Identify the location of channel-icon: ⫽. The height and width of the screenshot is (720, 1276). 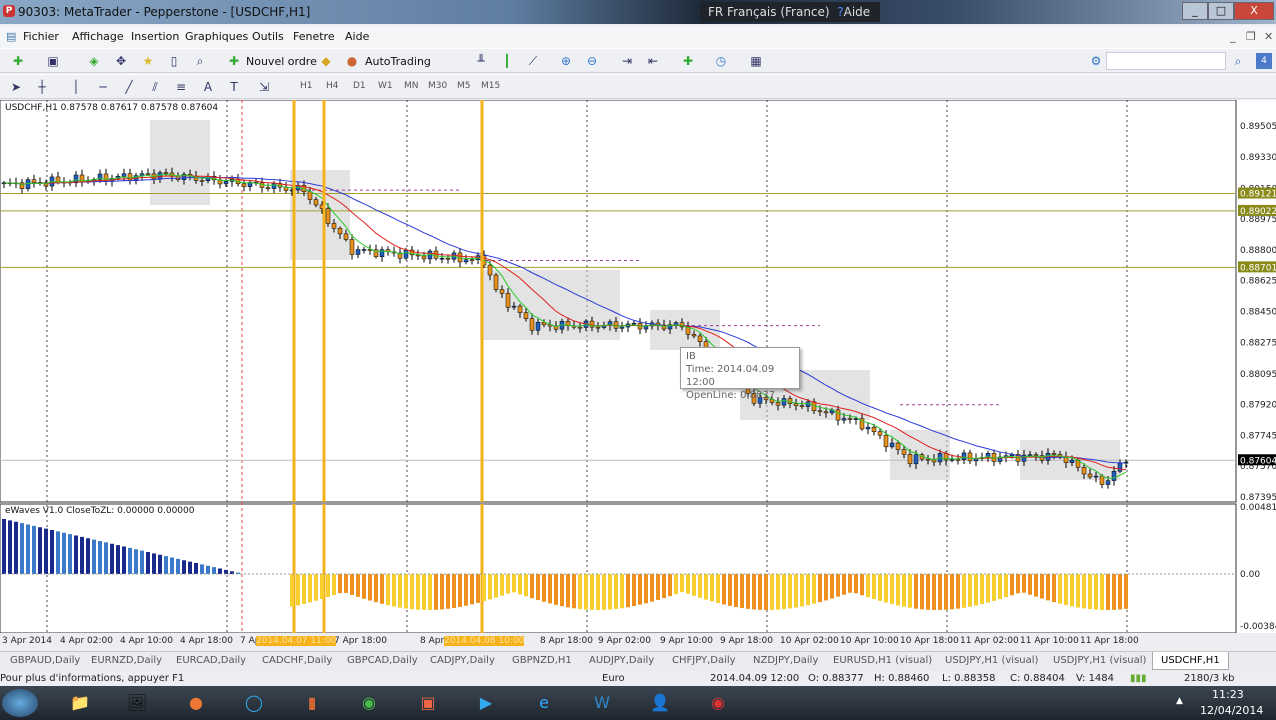
(155, 87).